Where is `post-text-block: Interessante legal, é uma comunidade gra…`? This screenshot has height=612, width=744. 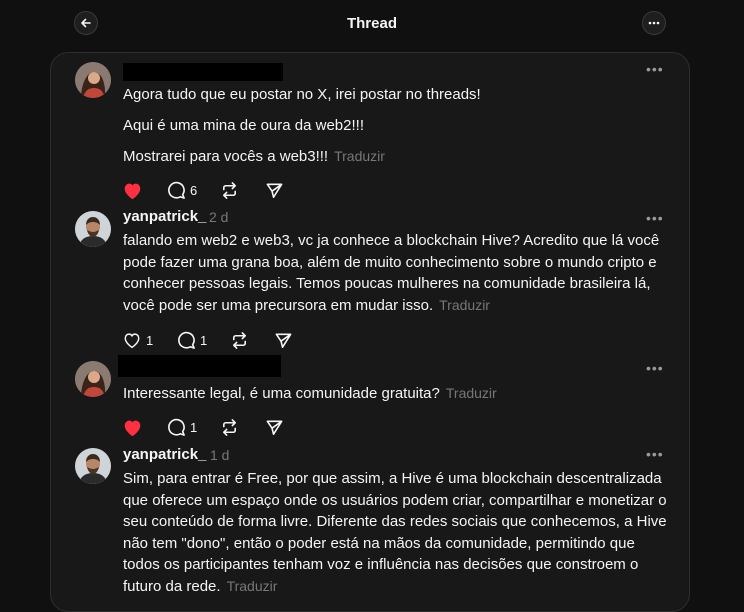 post-text-block: Interessante legal, é uma comunidade gra… is located at coordinates (398, 394).